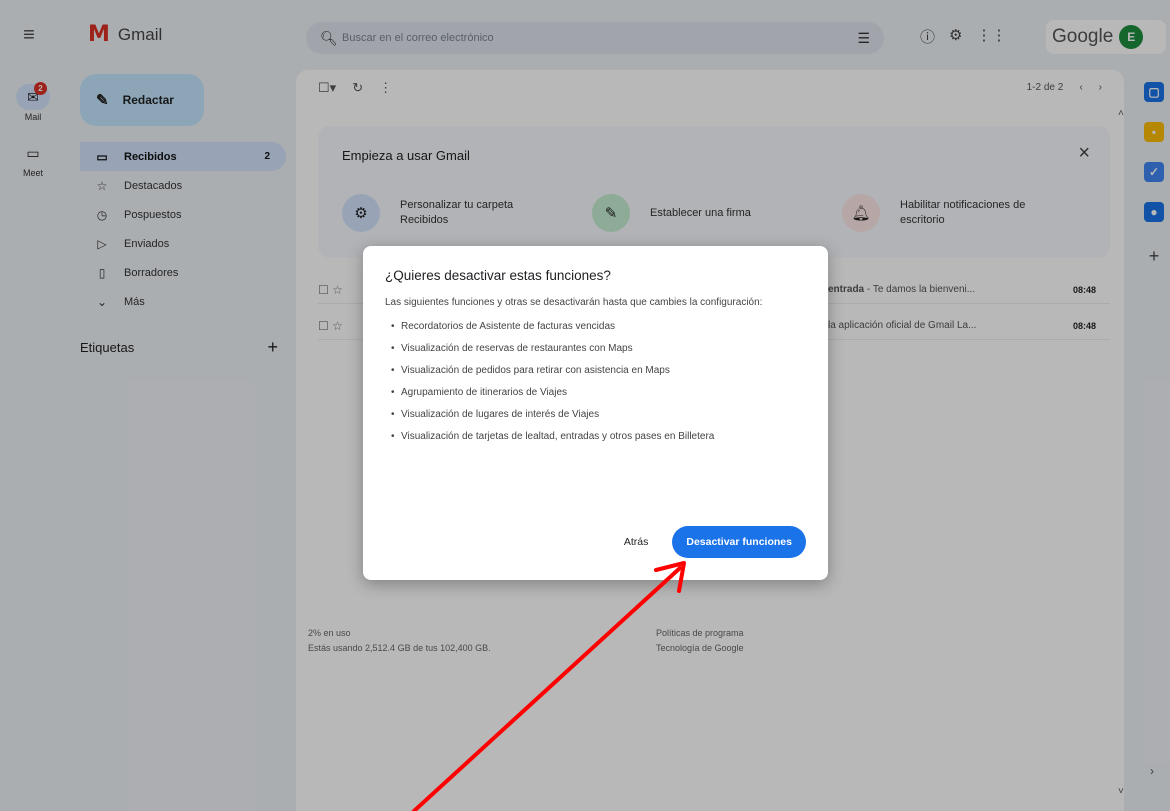 This screenshot has height=811, width=1170. I want to click on list-item: Agrupamiento de itinerarios de Viajes, so click(598, 393).